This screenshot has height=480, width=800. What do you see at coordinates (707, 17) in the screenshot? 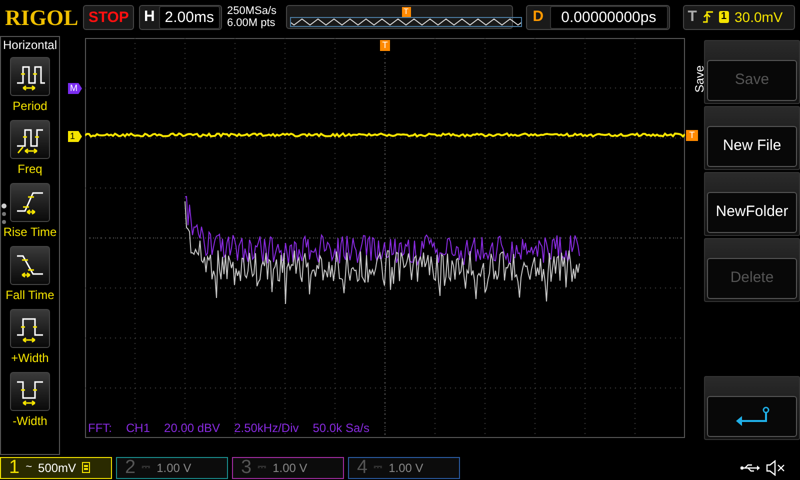
I see `rising-edge-icon` at bounding box center [707, 17].